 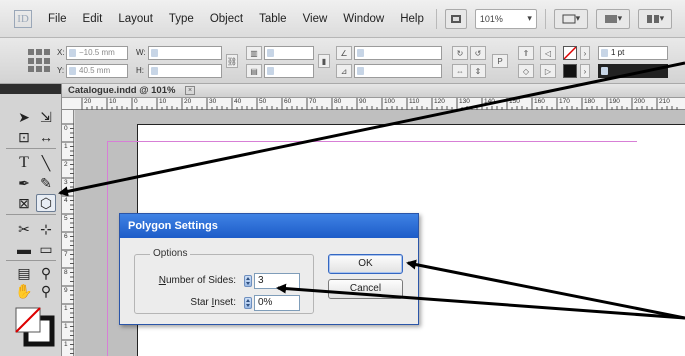 I want to click on hand-tool-icon: ✋, so click(x=24, y=291).